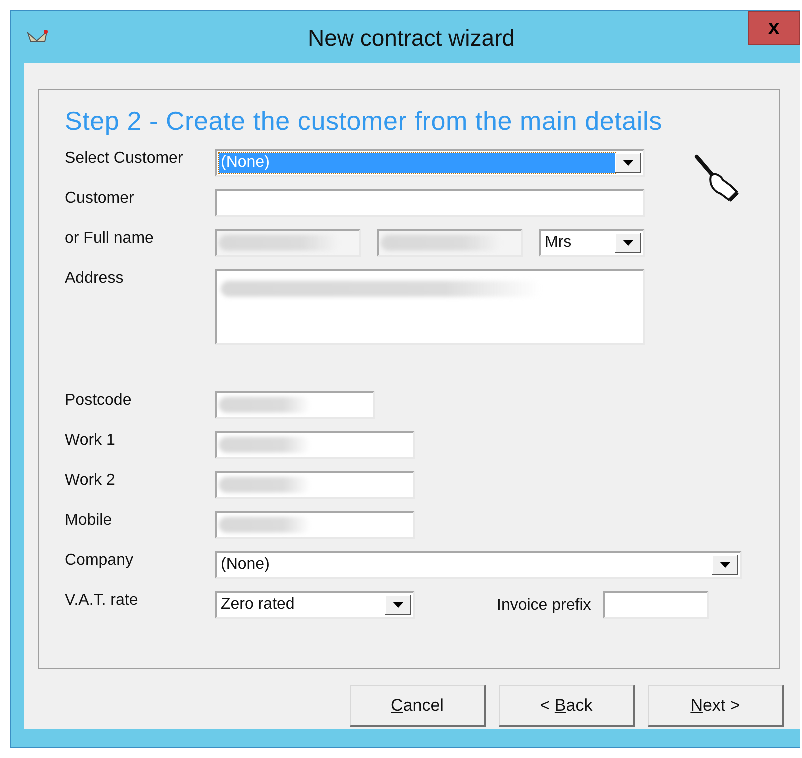 The width and height of the screenshot is (802, 758). I want to click on field-label: or Full name, so click(110, 238).